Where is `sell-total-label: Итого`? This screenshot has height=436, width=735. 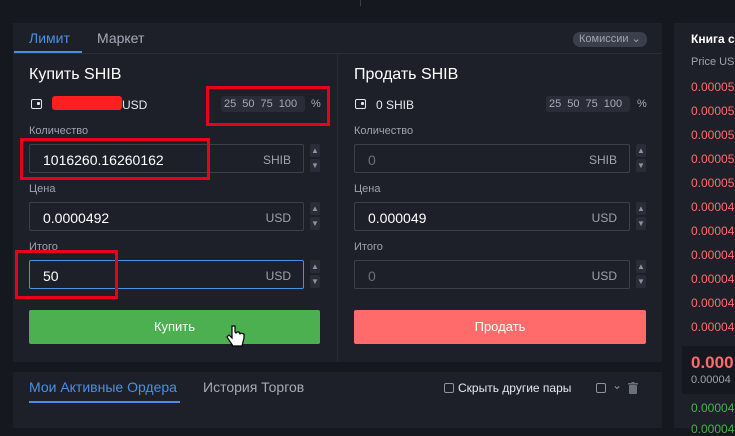
sell-total-label: Итого is located at coordinates (368, 247).